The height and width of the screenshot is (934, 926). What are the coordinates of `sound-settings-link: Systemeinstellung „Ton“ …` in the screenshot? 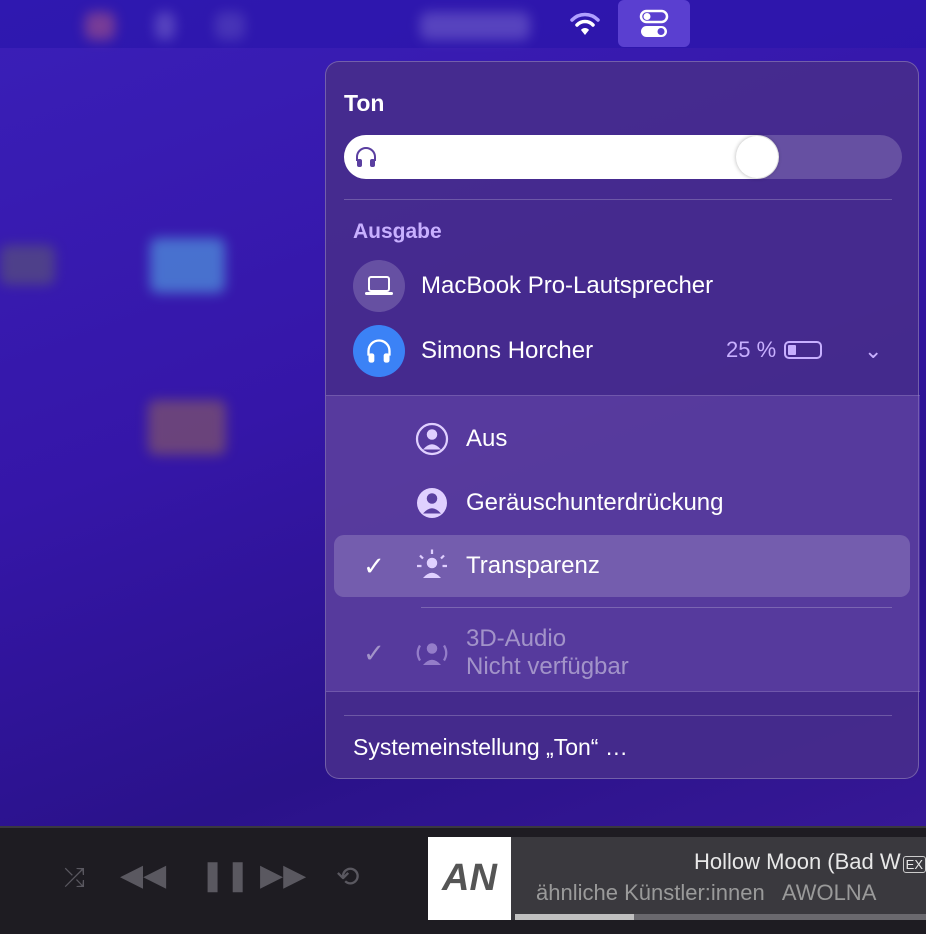 It's located at (490, 747).